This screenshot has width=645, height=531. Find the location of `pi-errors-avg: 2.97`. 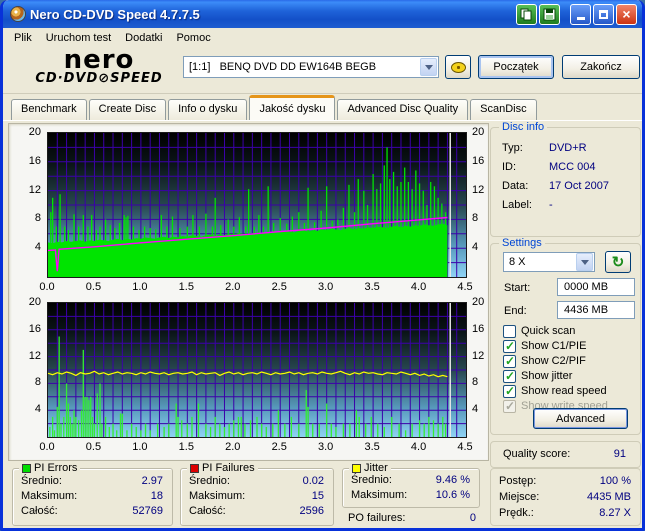

pi-errors-avg: 2.97 is located at coordinates (152, 481).